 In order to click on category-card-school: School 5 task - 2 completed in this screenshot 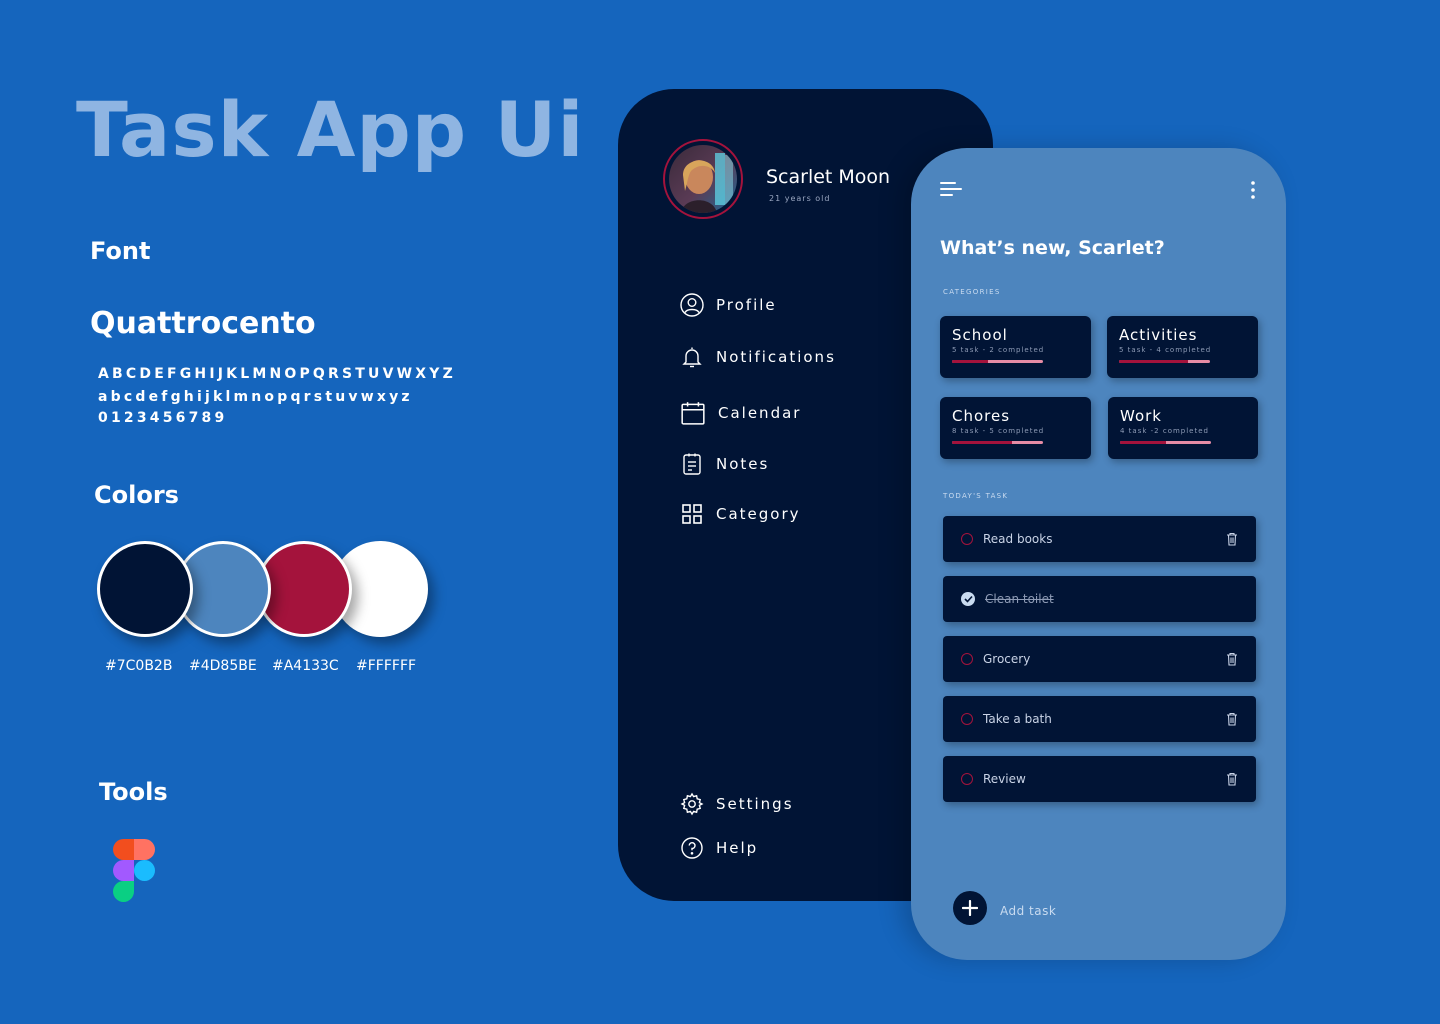, I will do `click(1015, 347)`.